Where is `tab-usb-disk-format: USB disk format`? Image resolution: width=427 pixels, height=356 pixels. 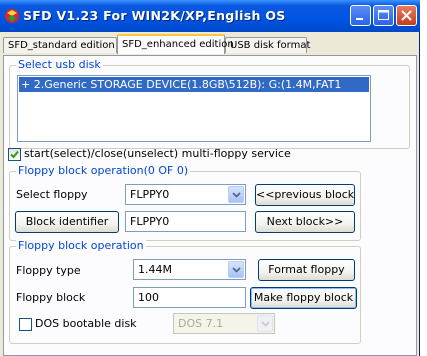 tab-usb-disk-format: USB disk format is located at coordinates (268, 45).